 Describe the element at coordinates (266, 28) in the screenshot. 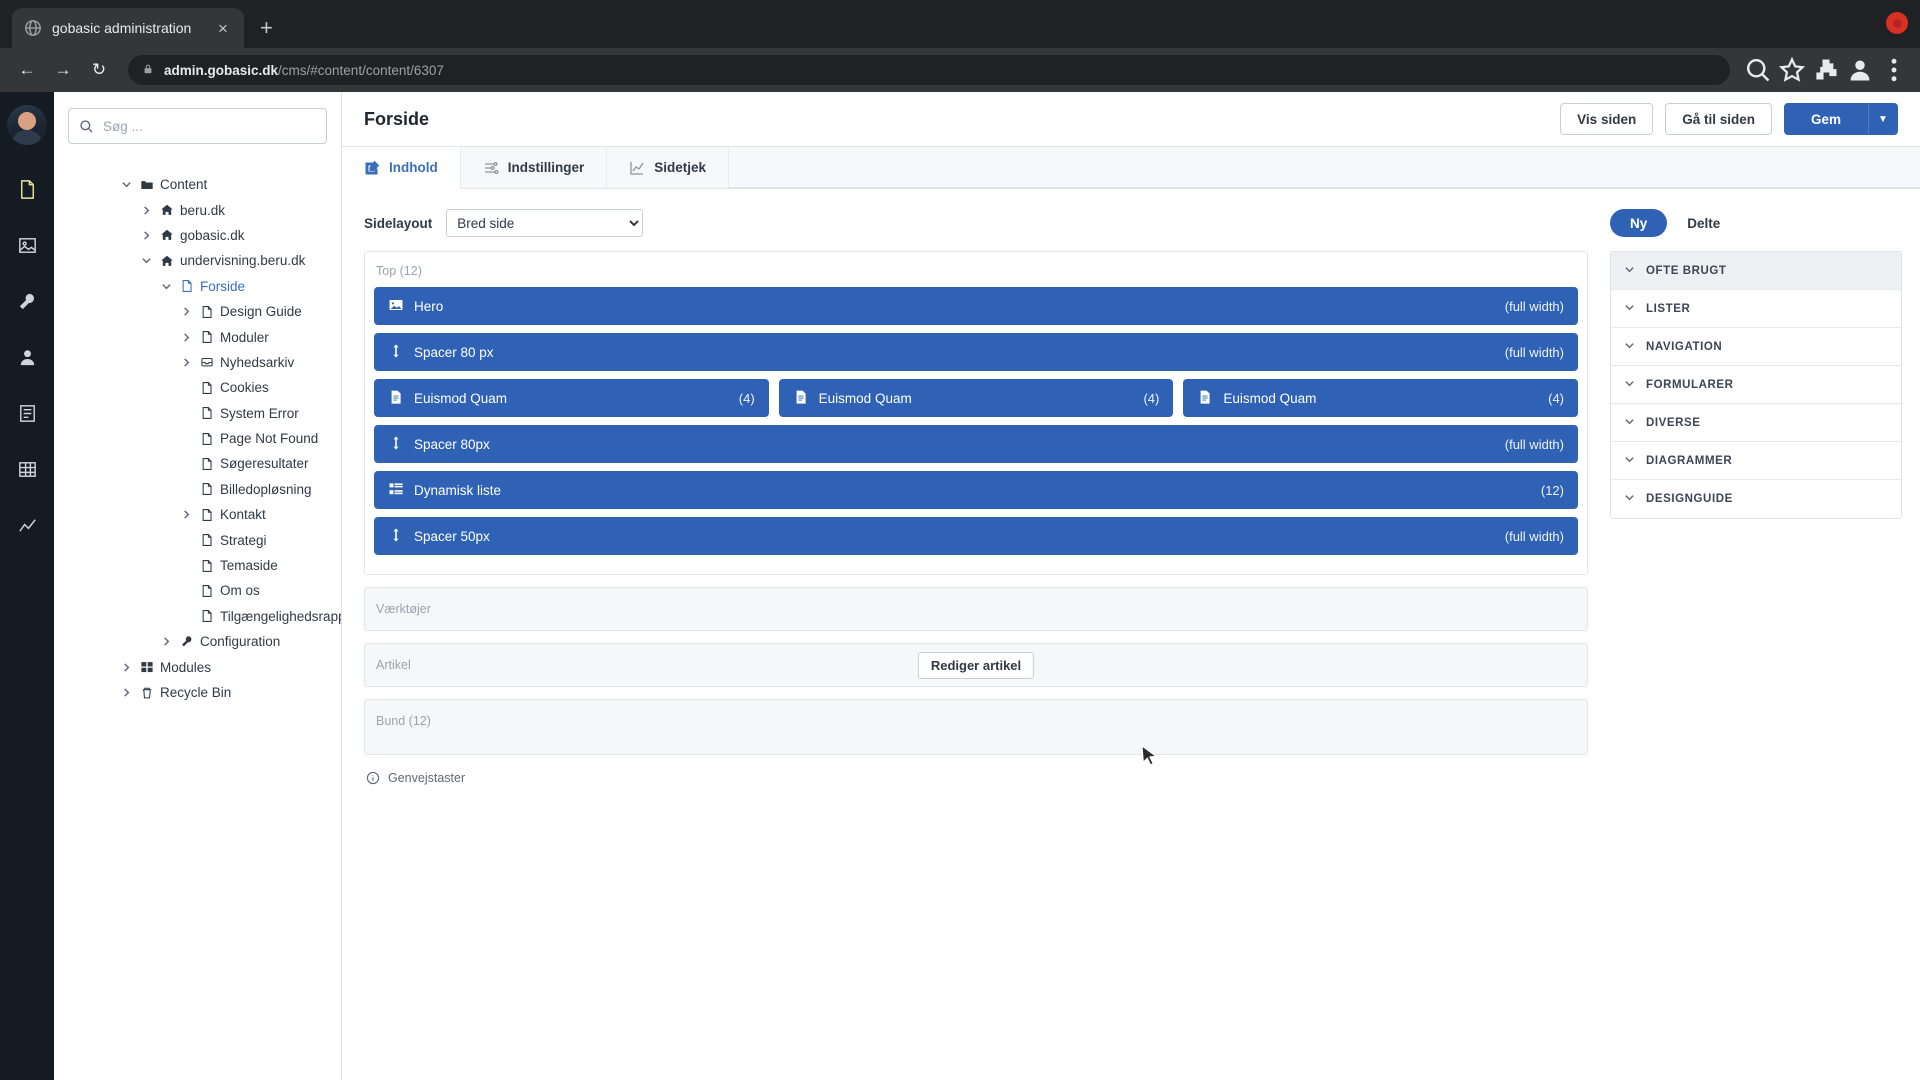

I see `new-tab-icon: +` at that location.